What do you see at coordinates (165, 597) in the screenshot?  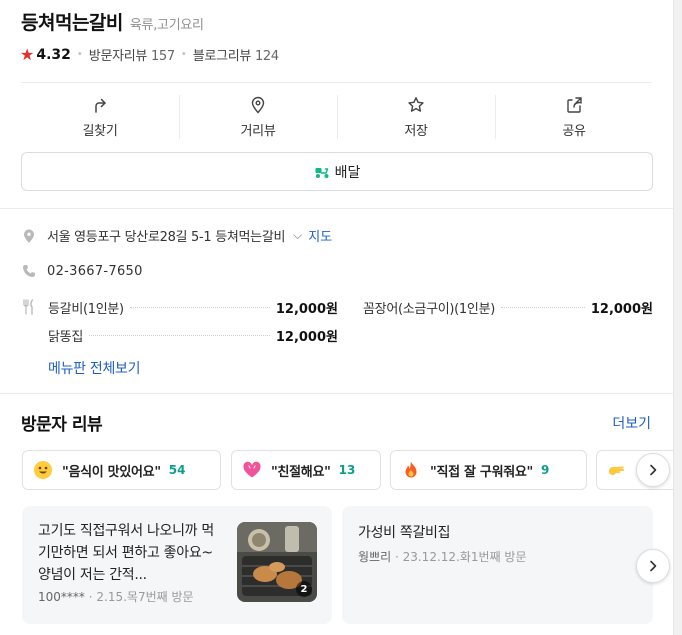 I see `review-visit-count: 7번째 방문` at bounding box center [165, 597].